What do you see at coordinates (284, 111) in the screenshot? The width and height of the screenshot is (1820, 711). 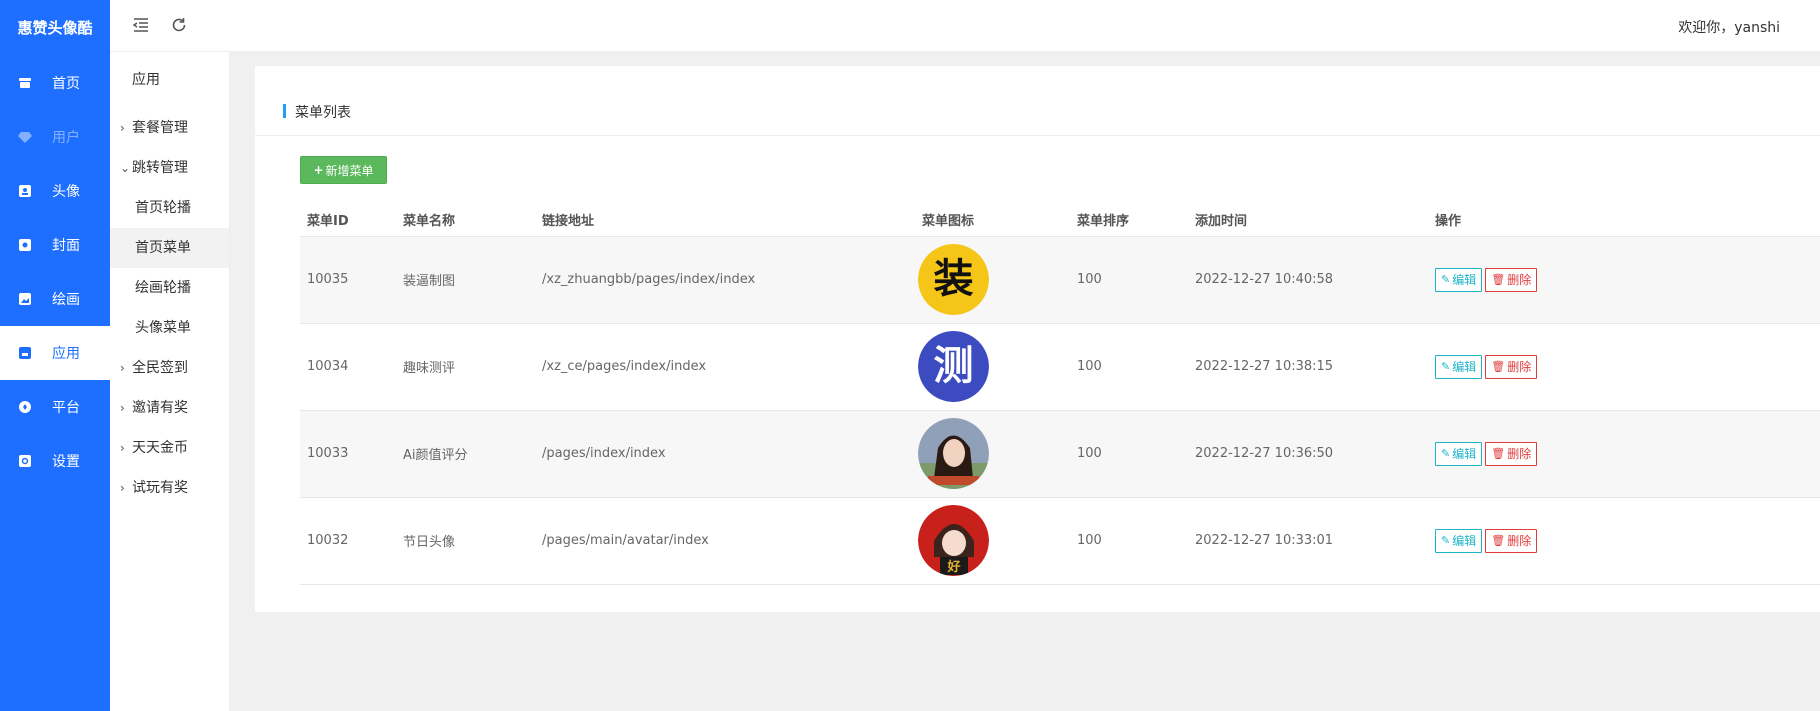 I see `title-accent-bar` at bounding box center [284, 111].